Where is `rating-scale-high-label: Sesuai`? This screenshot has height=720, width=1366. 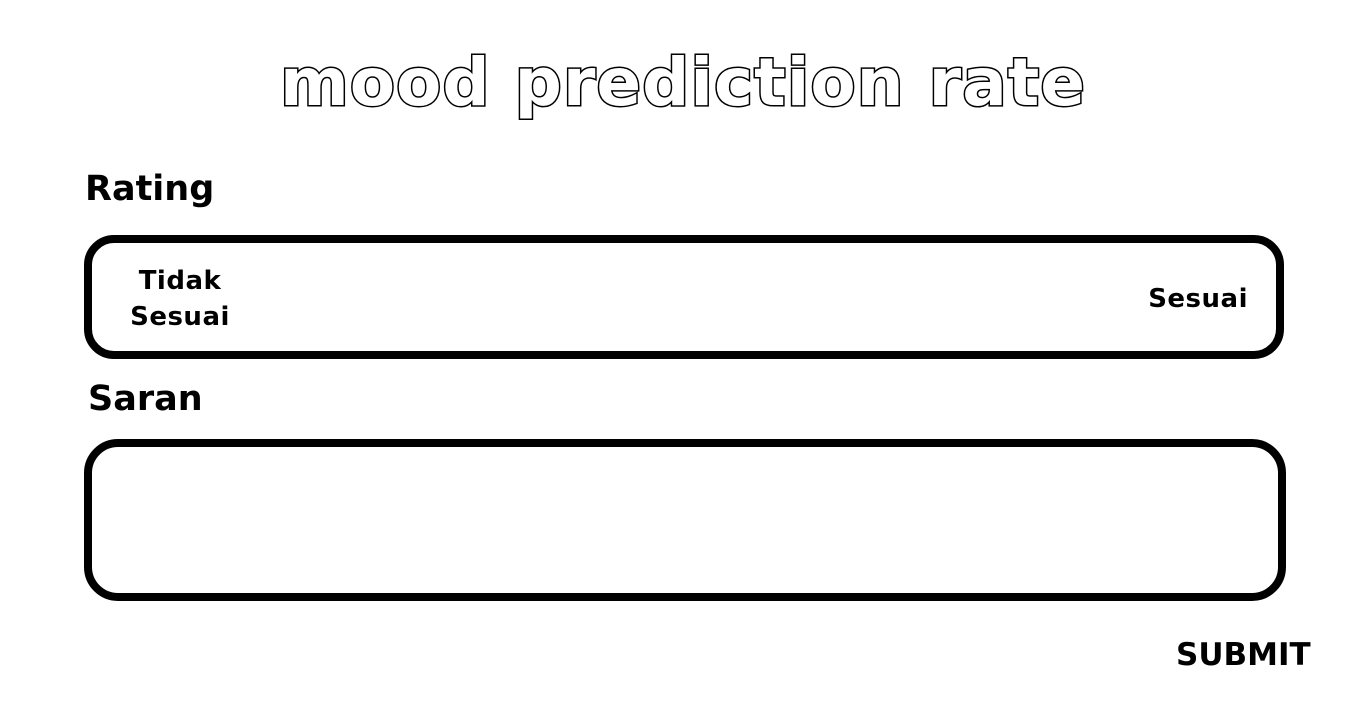
rating-scale-high-label: Sesuai is located at coordinates (1198, 299).